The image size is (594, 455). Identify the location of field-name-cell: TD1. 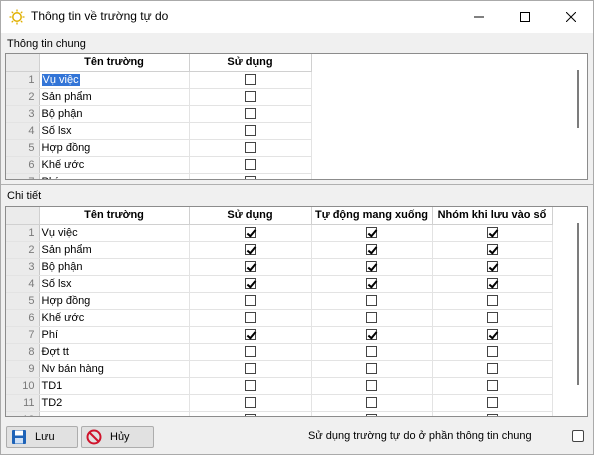
(114, 386).